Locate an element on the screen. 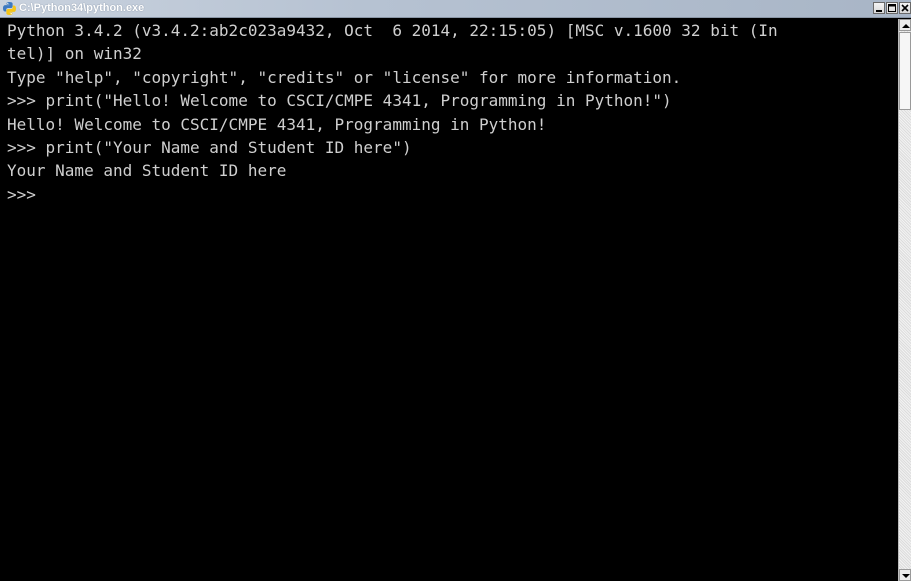  python-icon is located at coordinates (9, 8).